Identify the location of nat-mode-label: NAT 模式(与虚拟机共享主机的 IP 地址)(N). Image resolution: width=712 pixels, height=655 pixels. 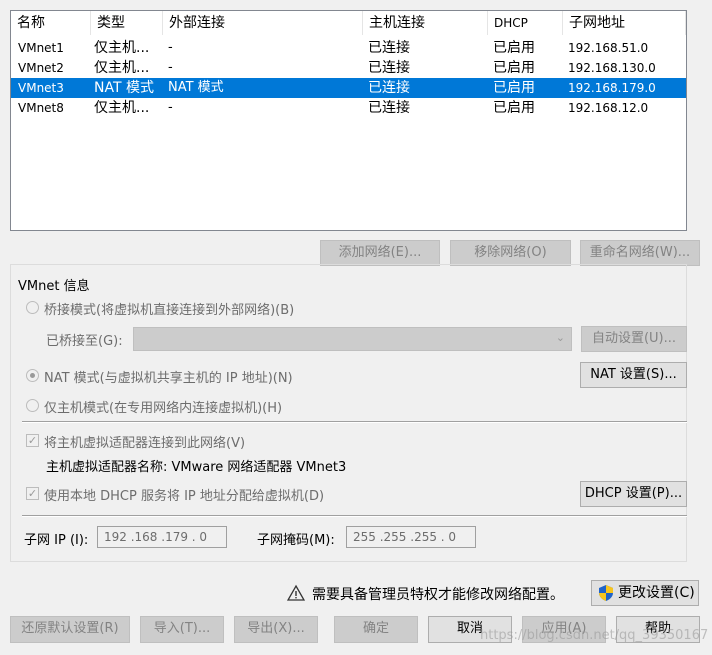
(168, 378).